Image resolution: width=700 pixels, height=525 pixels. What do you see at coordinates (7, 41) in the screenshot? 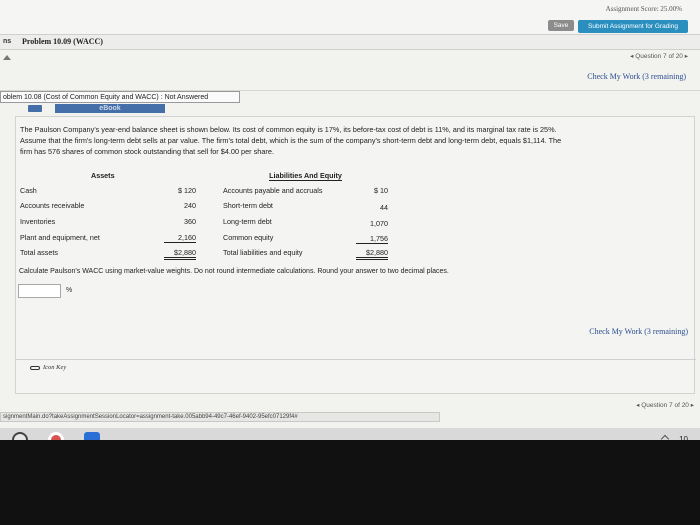
I see `problem-prefix: ns` at bounding box center [7, 41].